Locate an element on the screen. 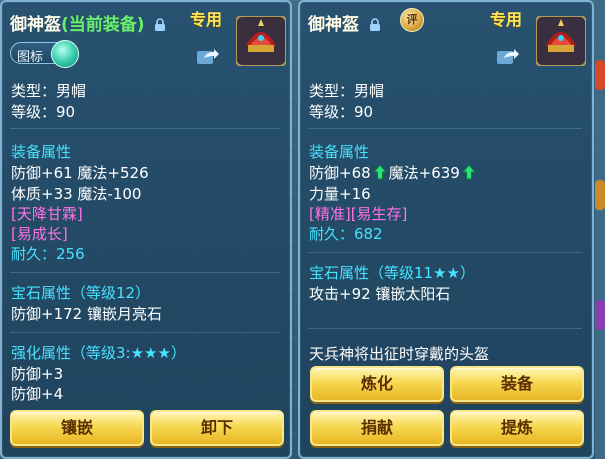  donate-button: 捐献 is located at coordinates (377, 428).